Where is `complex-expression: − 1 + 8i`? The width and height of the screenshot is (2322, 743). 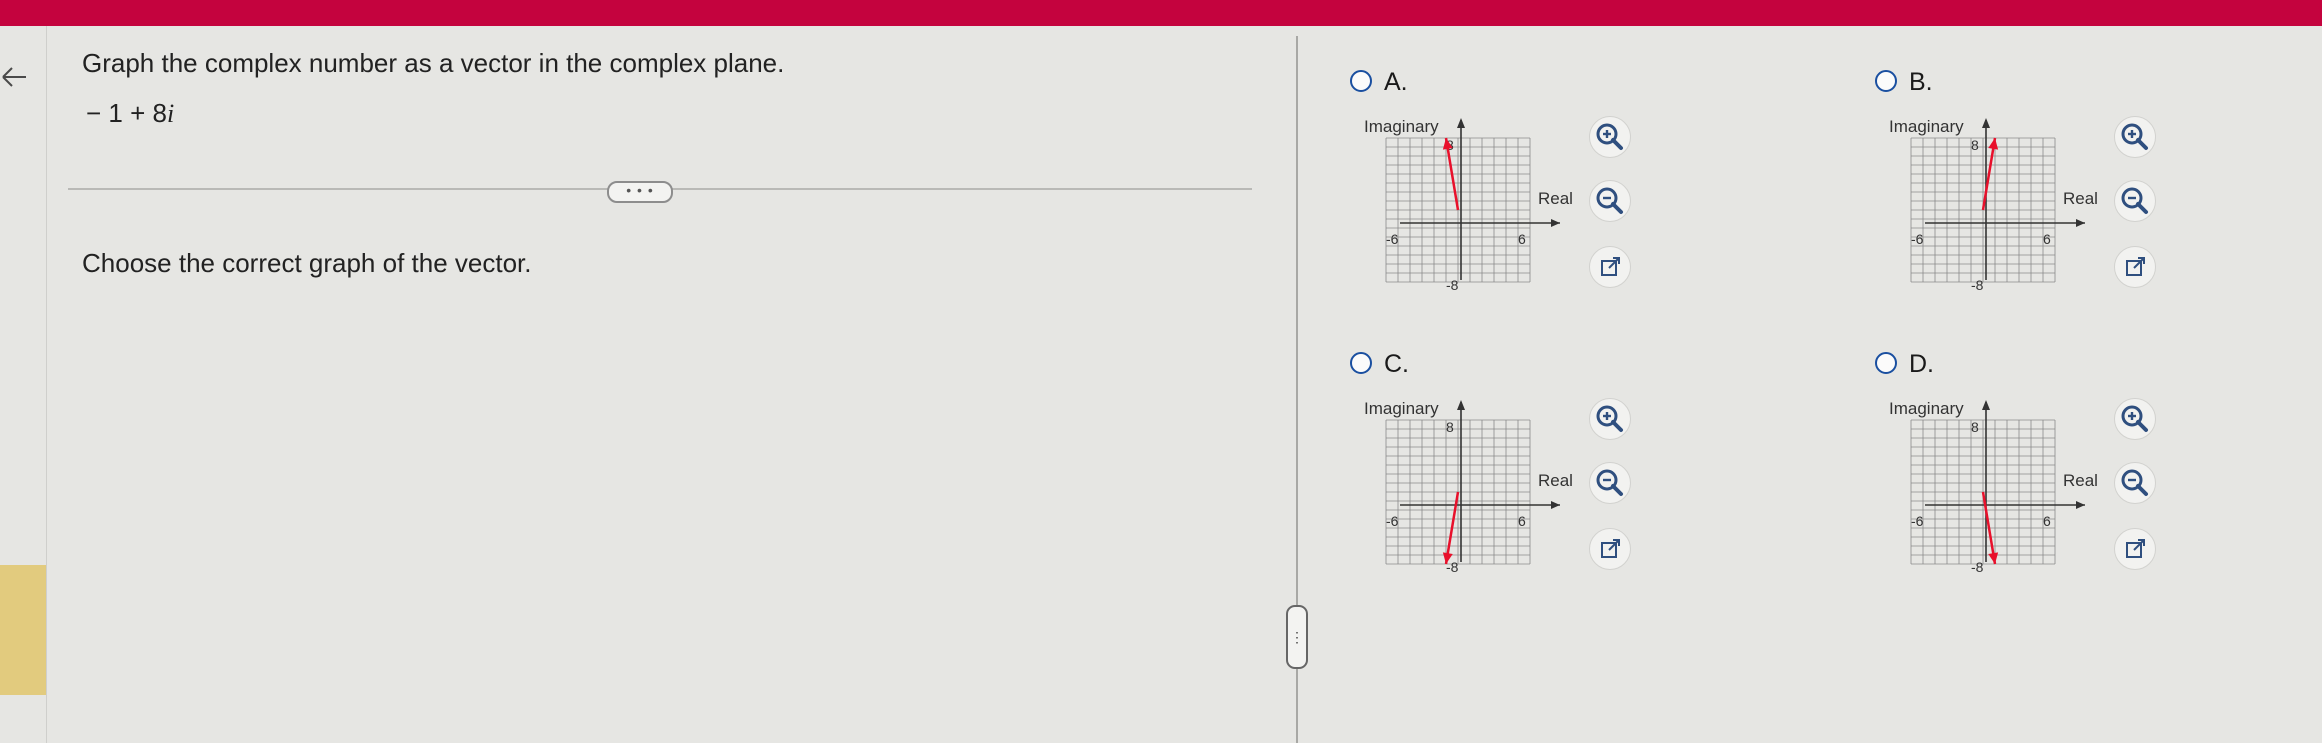
complex-expression: − 1 + 8i is located at coordinates (130, 113).